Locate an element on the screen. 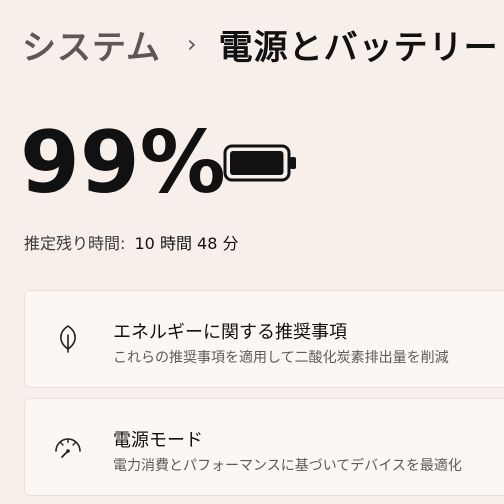  battery-icon is located at coordinates (259, 163).